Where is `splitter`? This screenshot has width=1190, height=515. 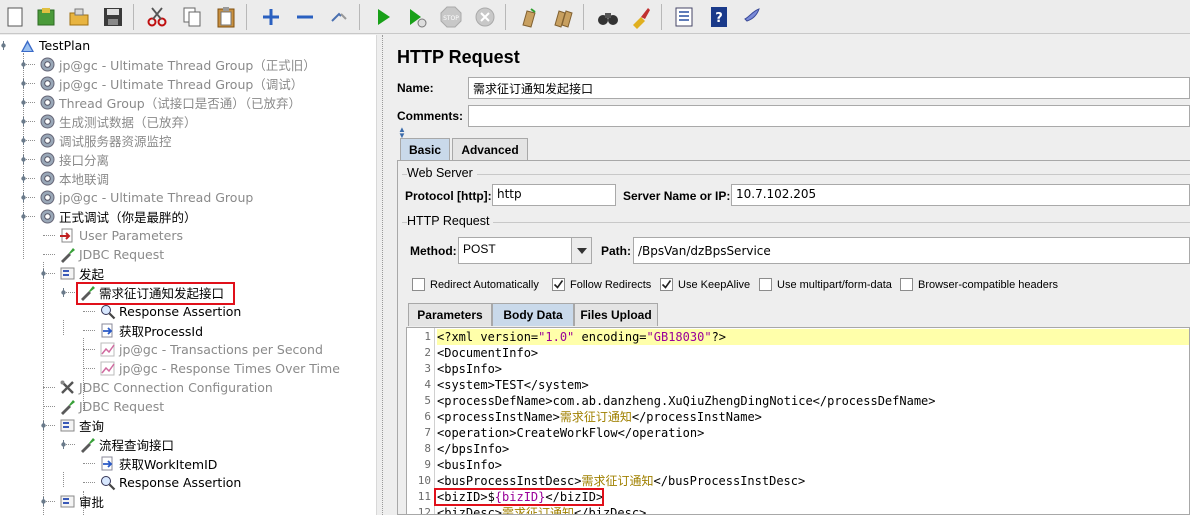 splitter is located at coordinates (383, 275).